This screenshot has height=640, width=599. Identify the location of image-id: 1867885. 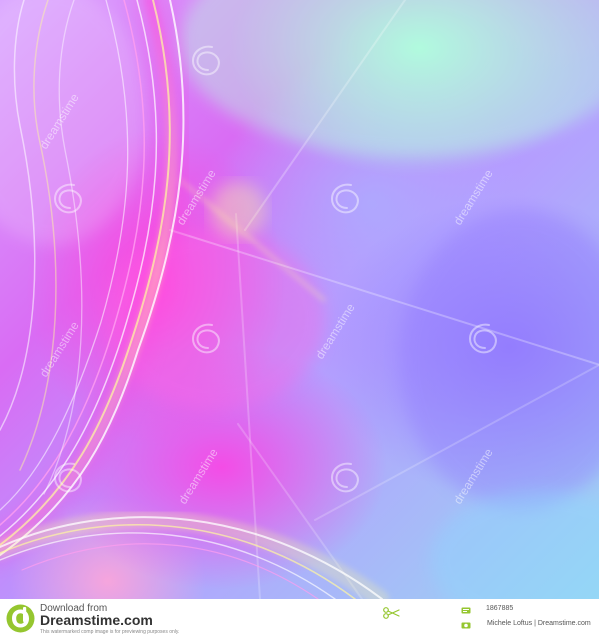
(500, 608).